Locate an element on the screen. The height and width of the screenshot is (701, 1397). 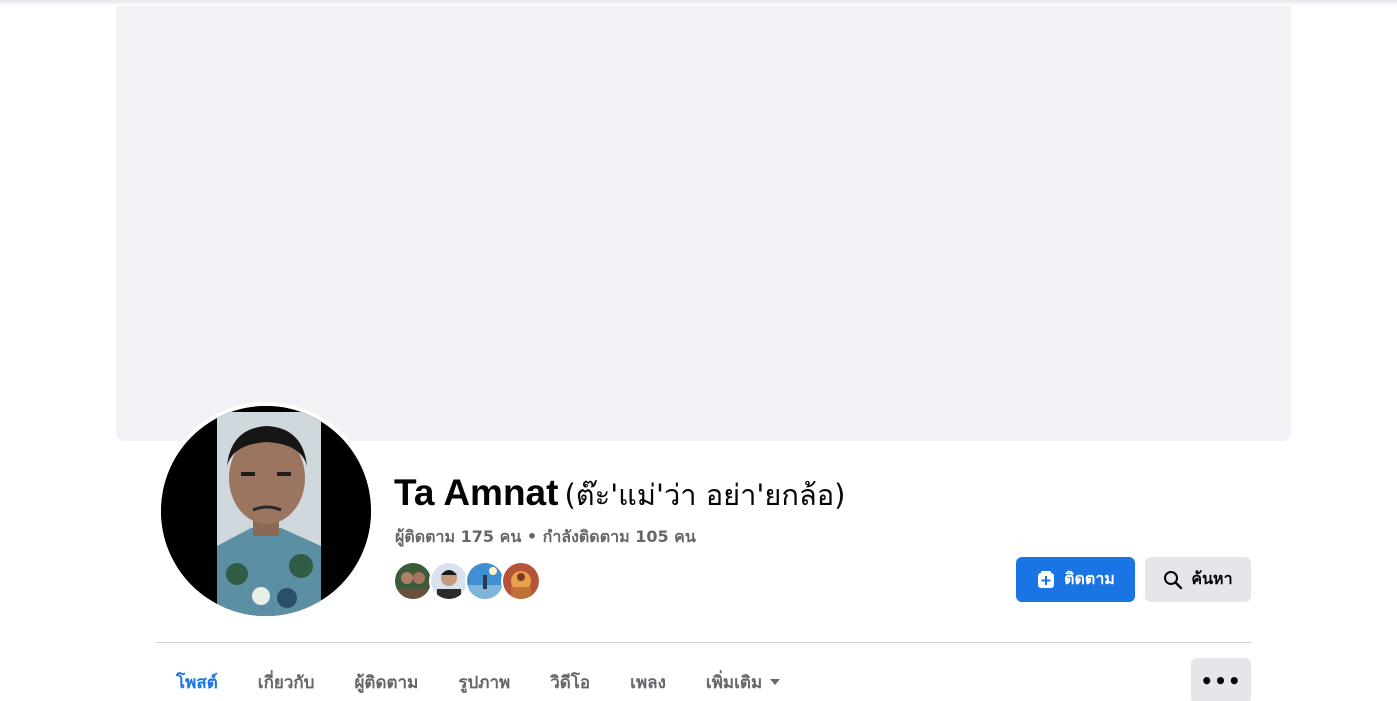
tab-about: เกี่ยวกับ is located at coordinates (286, 679).